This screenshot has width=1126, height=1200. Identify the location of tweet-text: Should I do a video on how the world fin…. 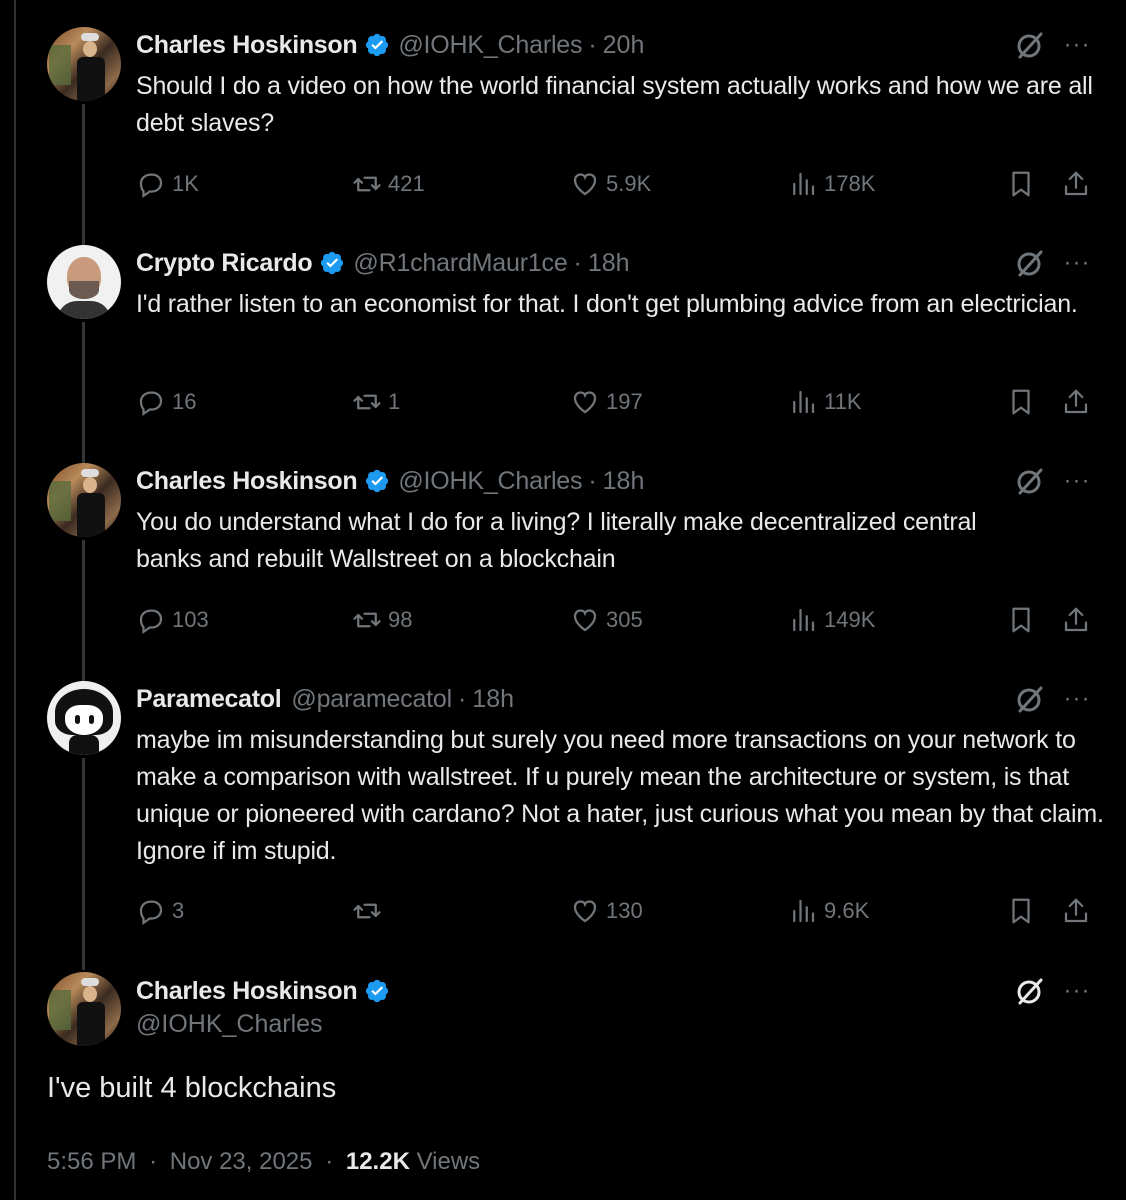
(614, 104).